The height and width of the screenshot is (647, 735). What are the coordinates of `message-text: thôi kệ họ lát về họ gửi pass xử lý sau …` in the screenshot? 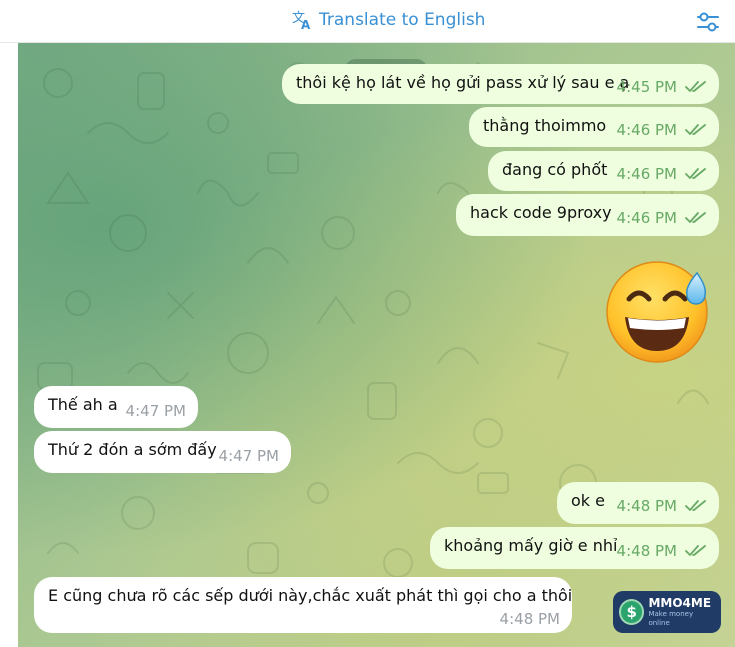 It's located at (463, 82).